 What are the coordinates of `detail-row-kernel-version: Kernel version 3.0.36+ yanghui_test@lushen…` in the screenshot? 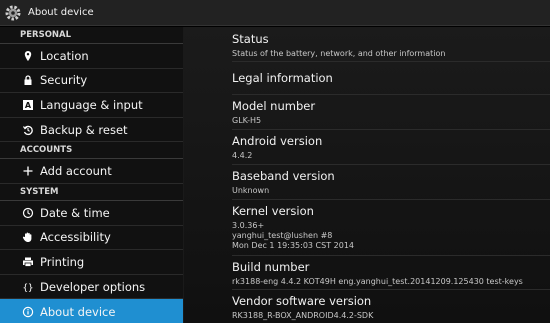 It's located at (391, 229).